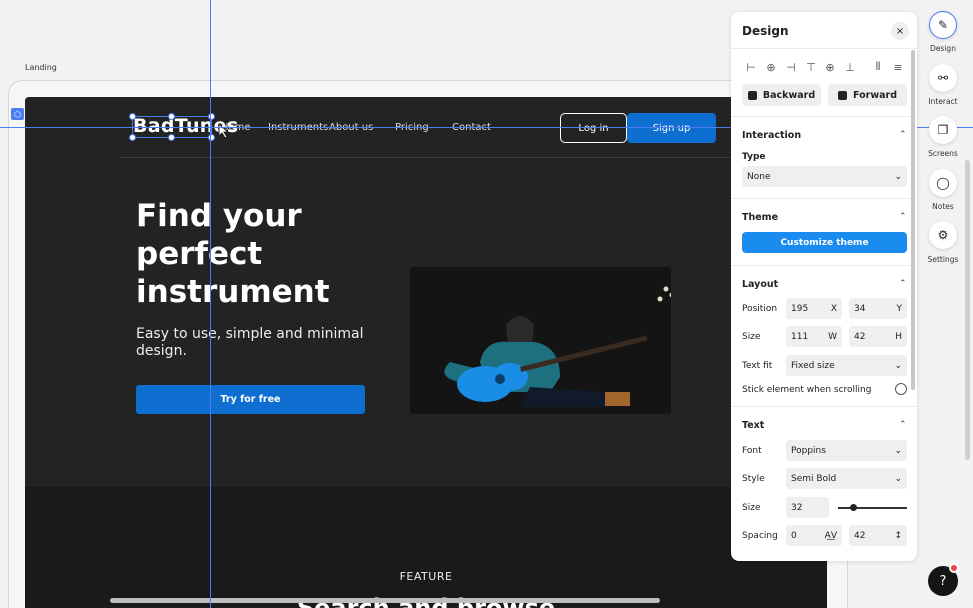  Describe the element at coordinates (943, 101) in the screenshot. I see `rail-interact-label: Interact` at that location.